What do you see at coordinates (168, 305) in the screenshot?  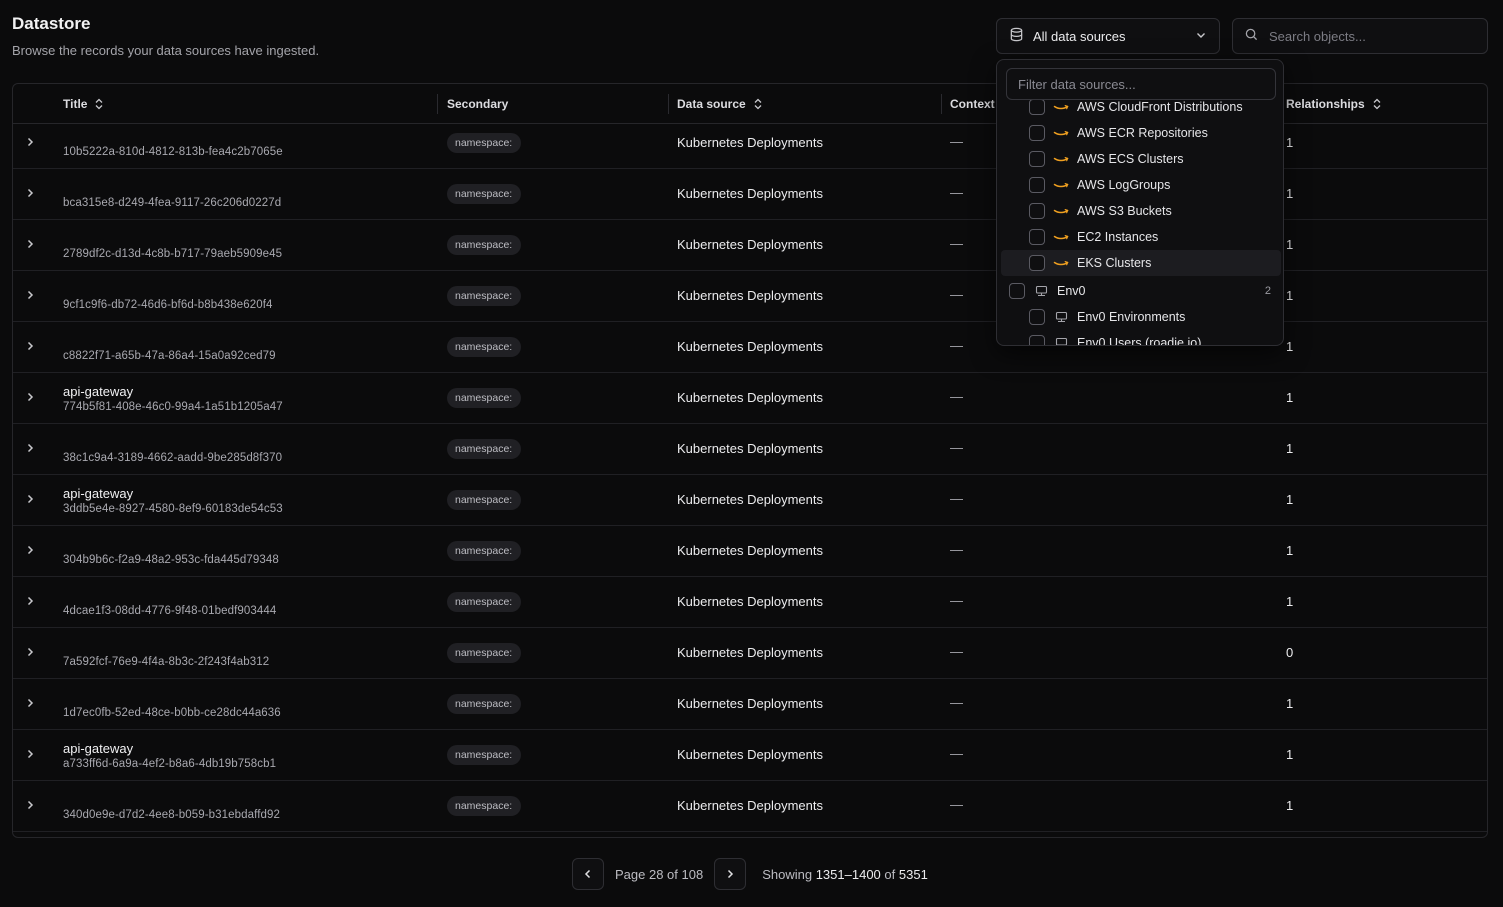 I see `row-id: 9cf1c9f6-db72-46d6-bf6d-b8b438e620f4` at bounding box center [168, 305].